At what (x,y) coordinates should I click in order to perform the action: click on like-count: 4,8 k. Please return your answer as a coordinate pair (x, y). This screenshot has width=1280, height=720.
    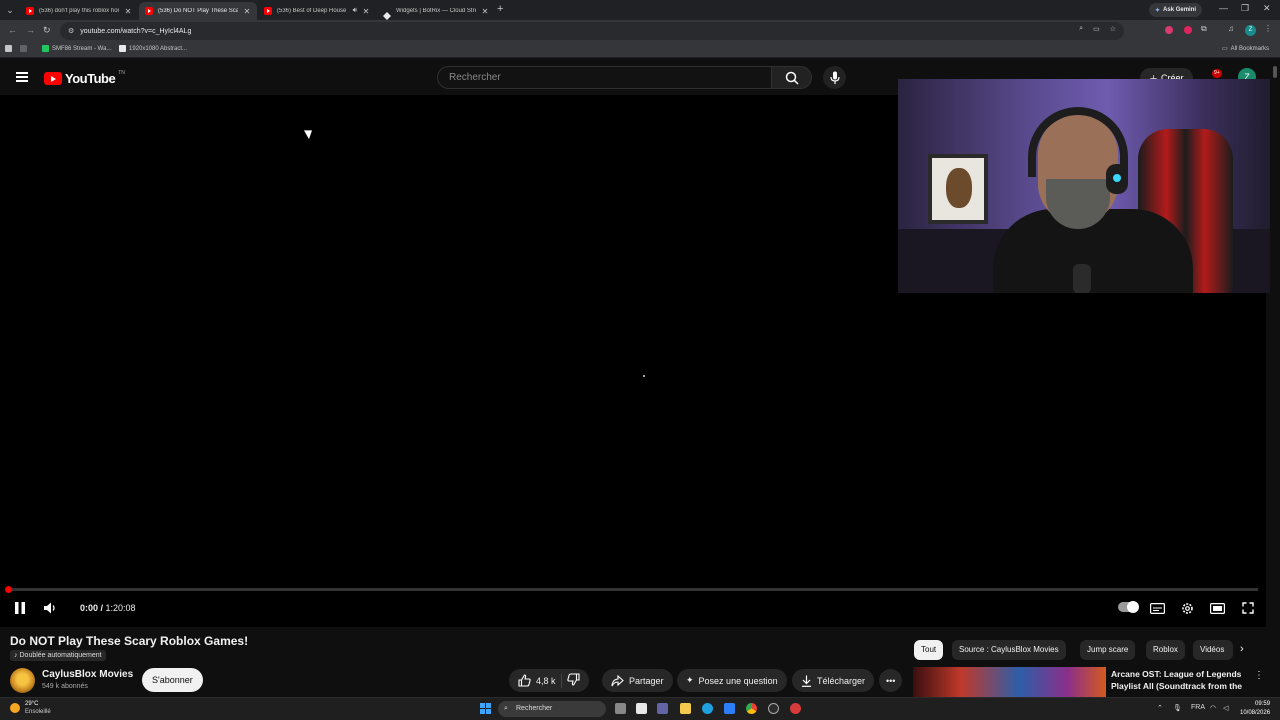
    Looking at the image, I should click on (546, 680).